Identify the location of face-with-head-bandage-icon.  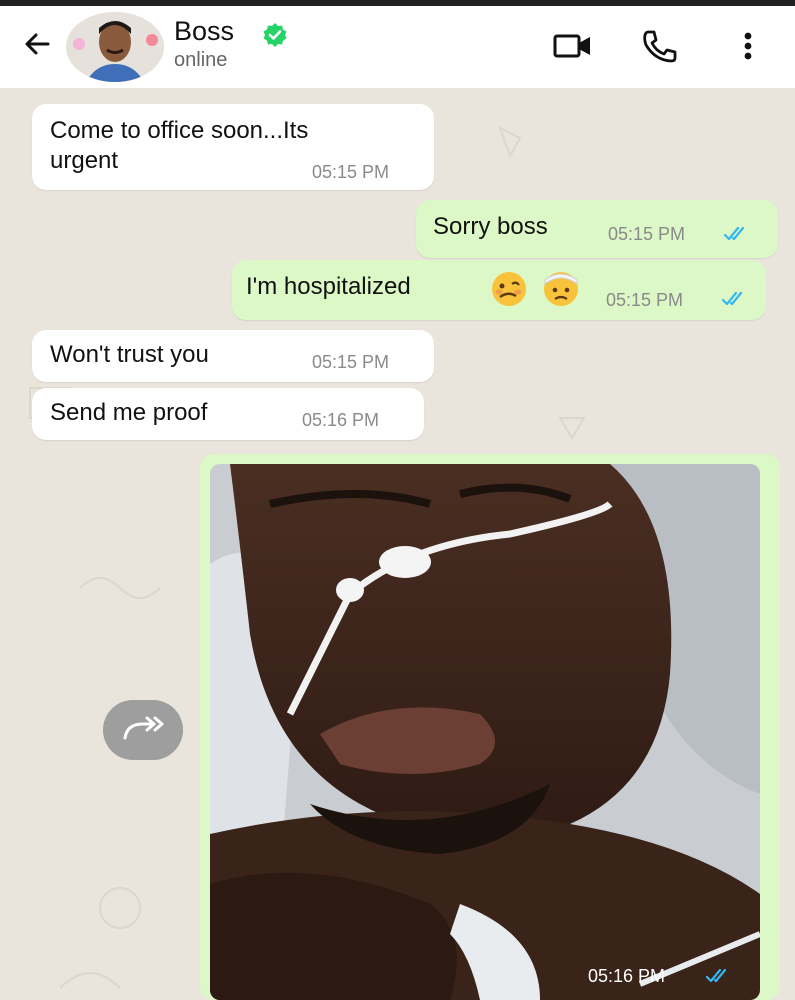
(561, 289).